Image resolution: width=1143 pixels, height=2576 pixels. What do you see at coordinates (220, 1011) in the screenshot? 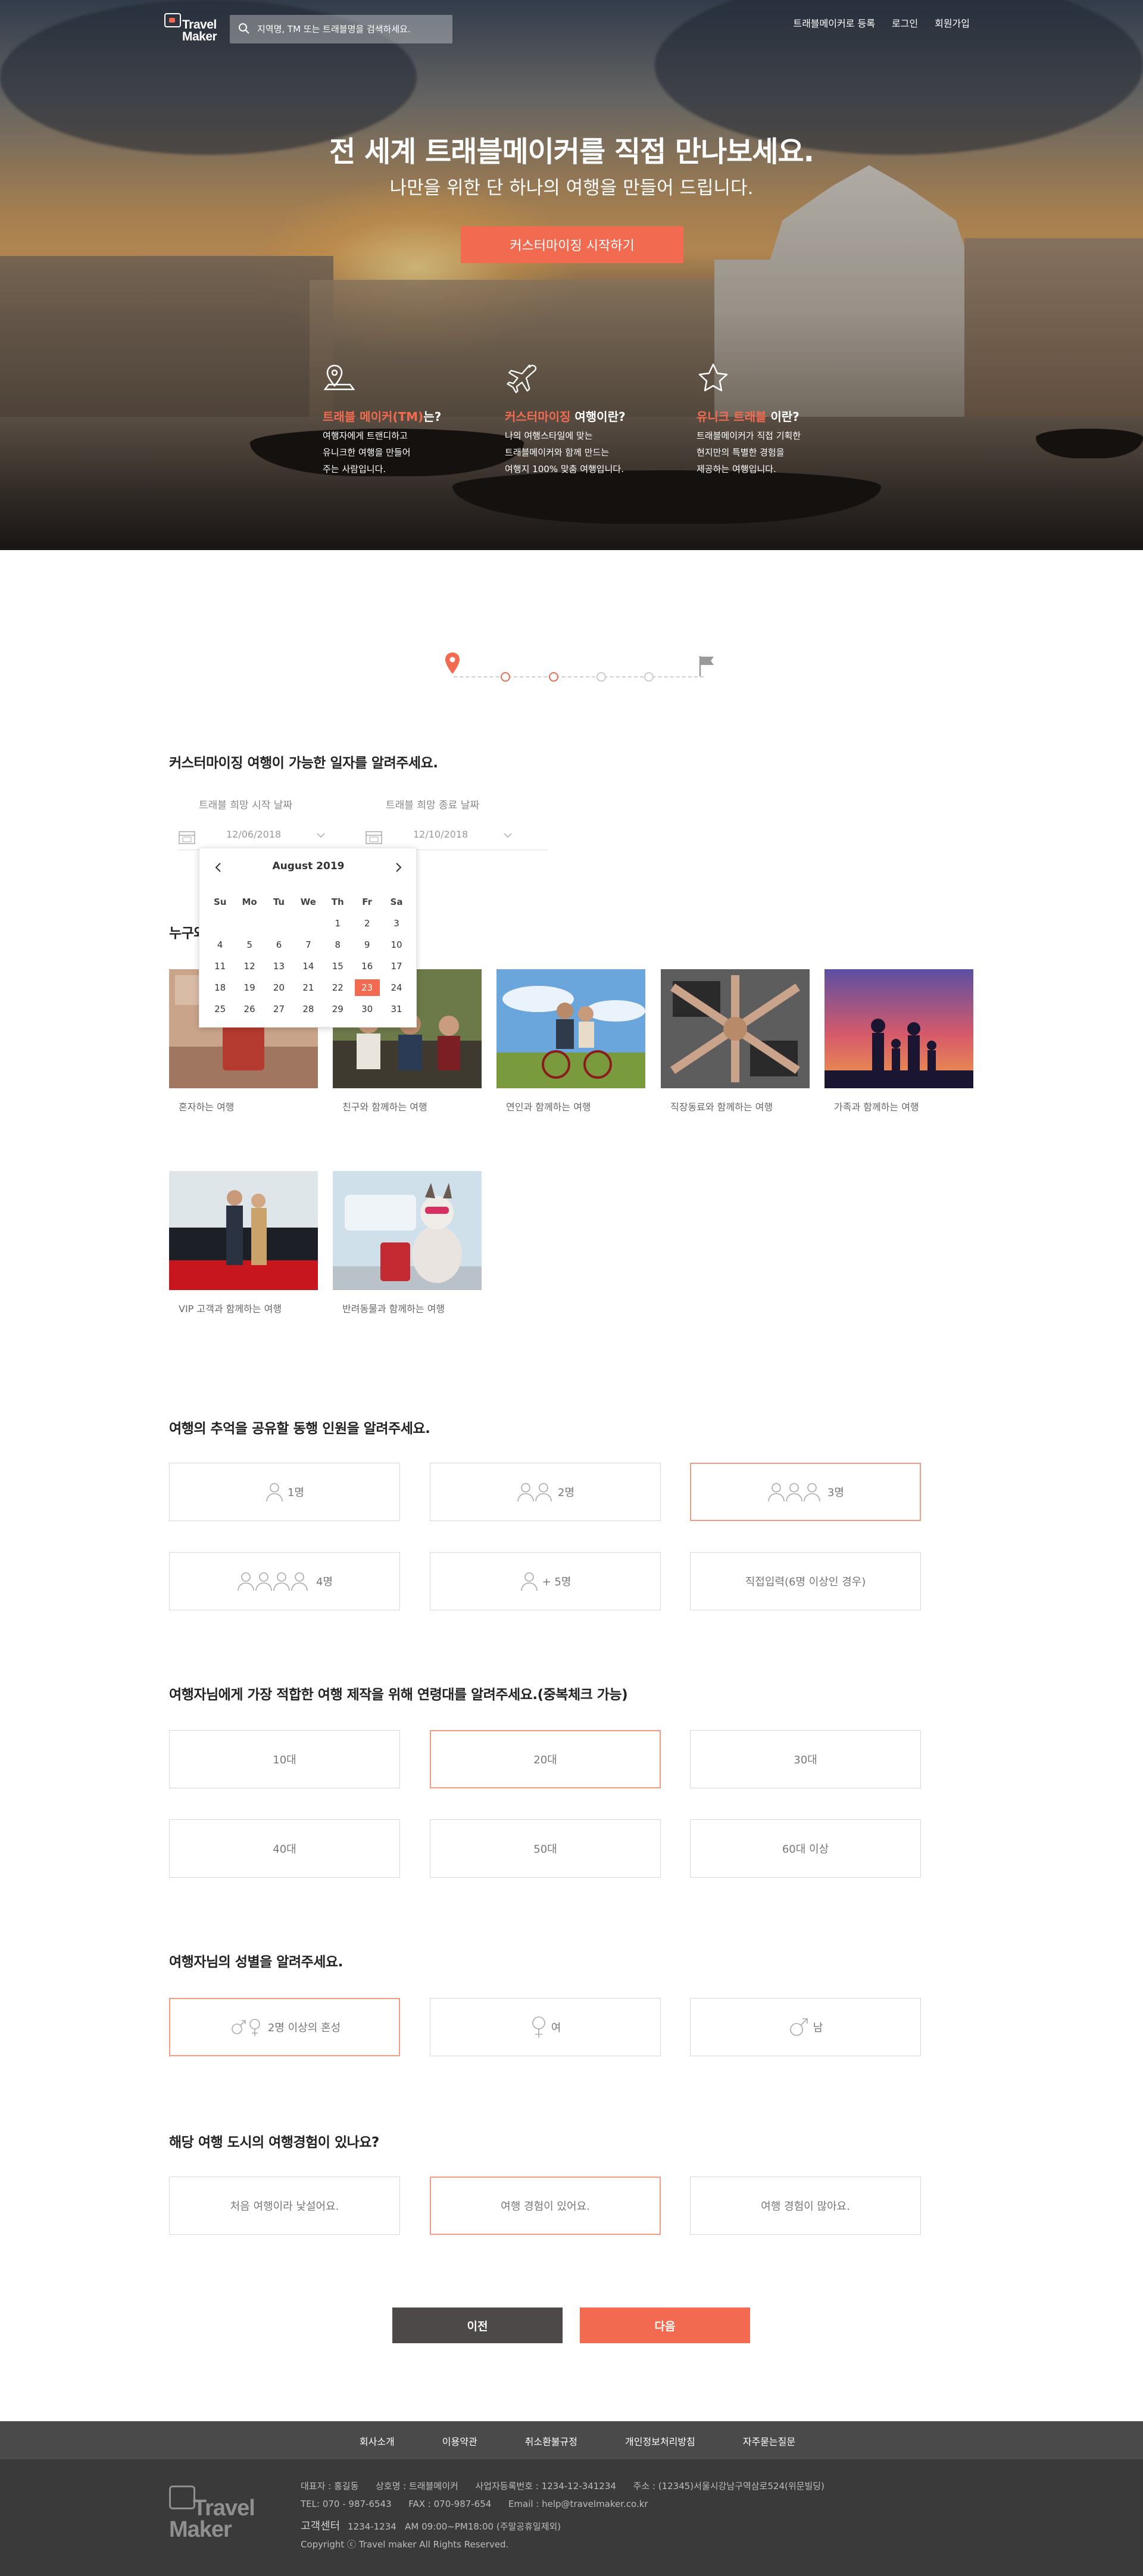
I see `calendar-day: 25` at bounding box center [220, 1011].